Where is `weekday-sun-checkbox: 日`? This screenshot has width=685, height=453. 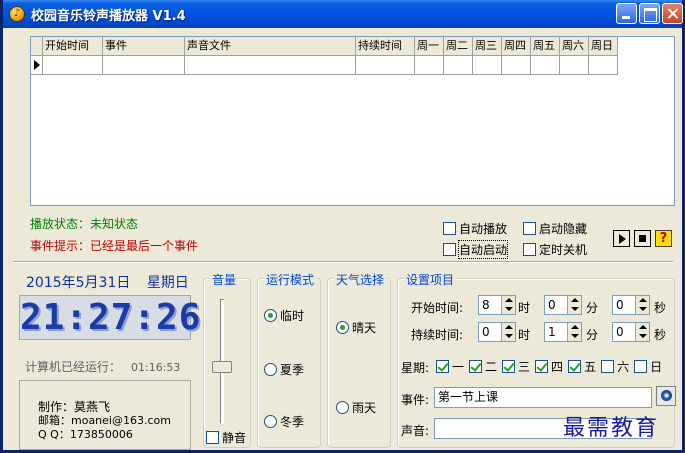 weekday-sun-checkbox: 日 is located at coordinates (648, 366).